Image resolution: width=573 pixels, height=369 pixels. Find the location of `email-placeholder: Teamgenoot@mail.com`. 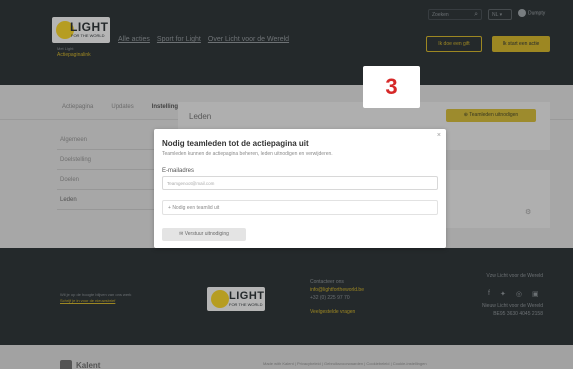

email-placeholder: Teamgenoot@mail.com is located at coordinates (191, 183).